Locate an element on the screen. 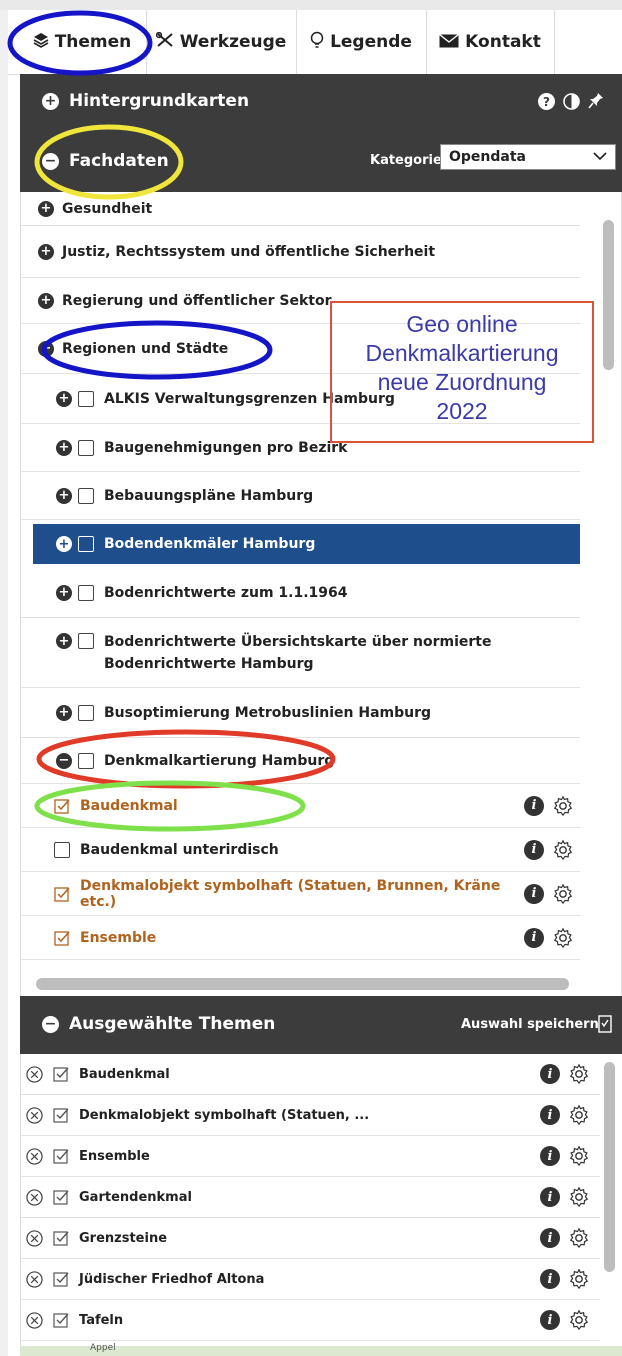  annotation-line: Denkmalkartierung is located at coordinates (462, 353).